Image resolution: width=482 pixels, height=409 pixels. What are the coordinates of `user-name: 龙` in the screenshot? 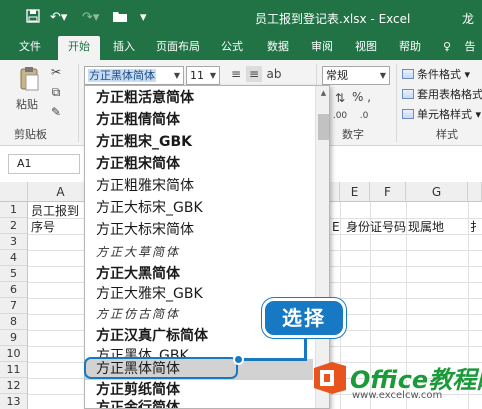 It's located at (468, 18).